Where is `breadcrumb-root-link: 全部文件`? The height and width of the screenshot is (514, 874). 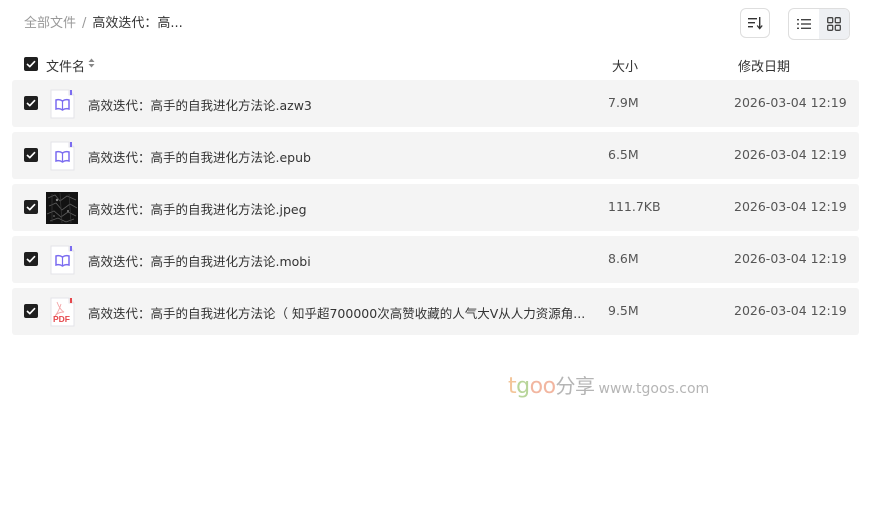
breadcrumb-root-link: 全部文件 is located at coordinates (50, 23).